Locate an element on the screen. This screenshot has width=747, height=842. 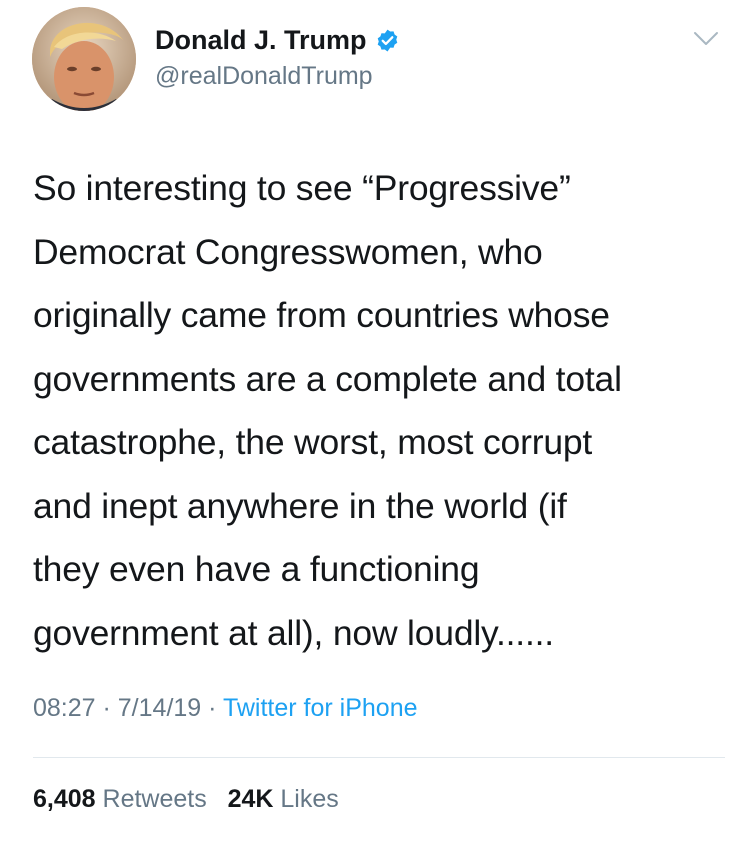
tweet-source-link: Twitter for iPhone is located at coordinates (320, 708).